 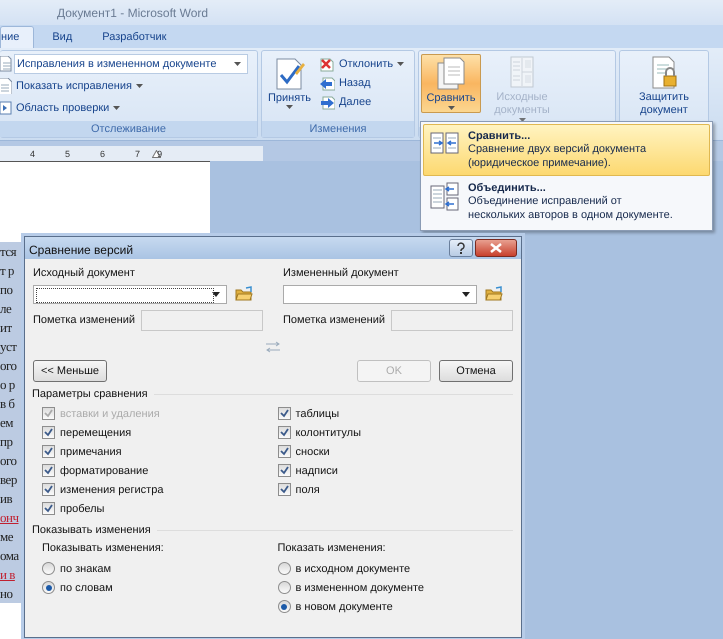 What do you see at coordinates (157, 154) in the screenshot?
I see `indent-marker-icon` at bounding box center [157, 154].